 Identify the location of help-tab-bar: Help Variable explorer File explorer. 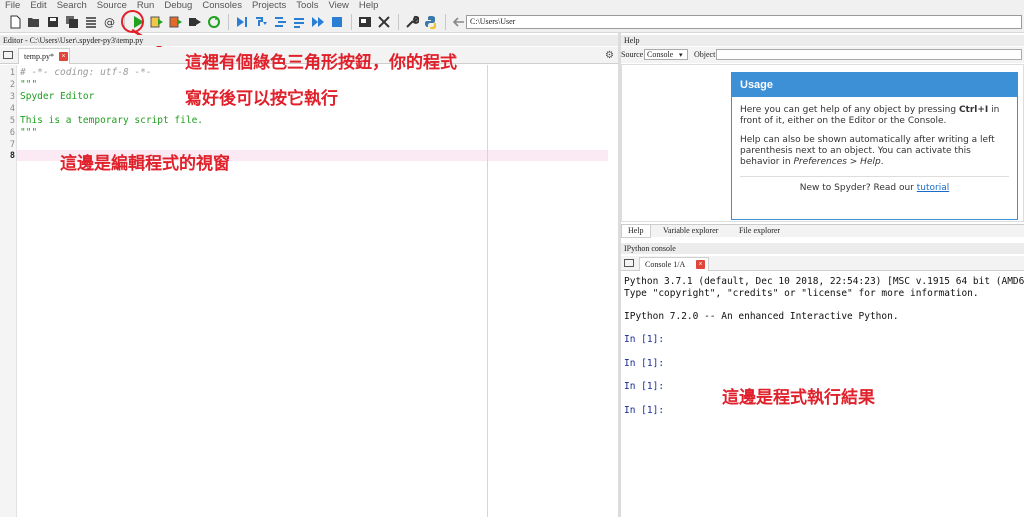
(822, 231).